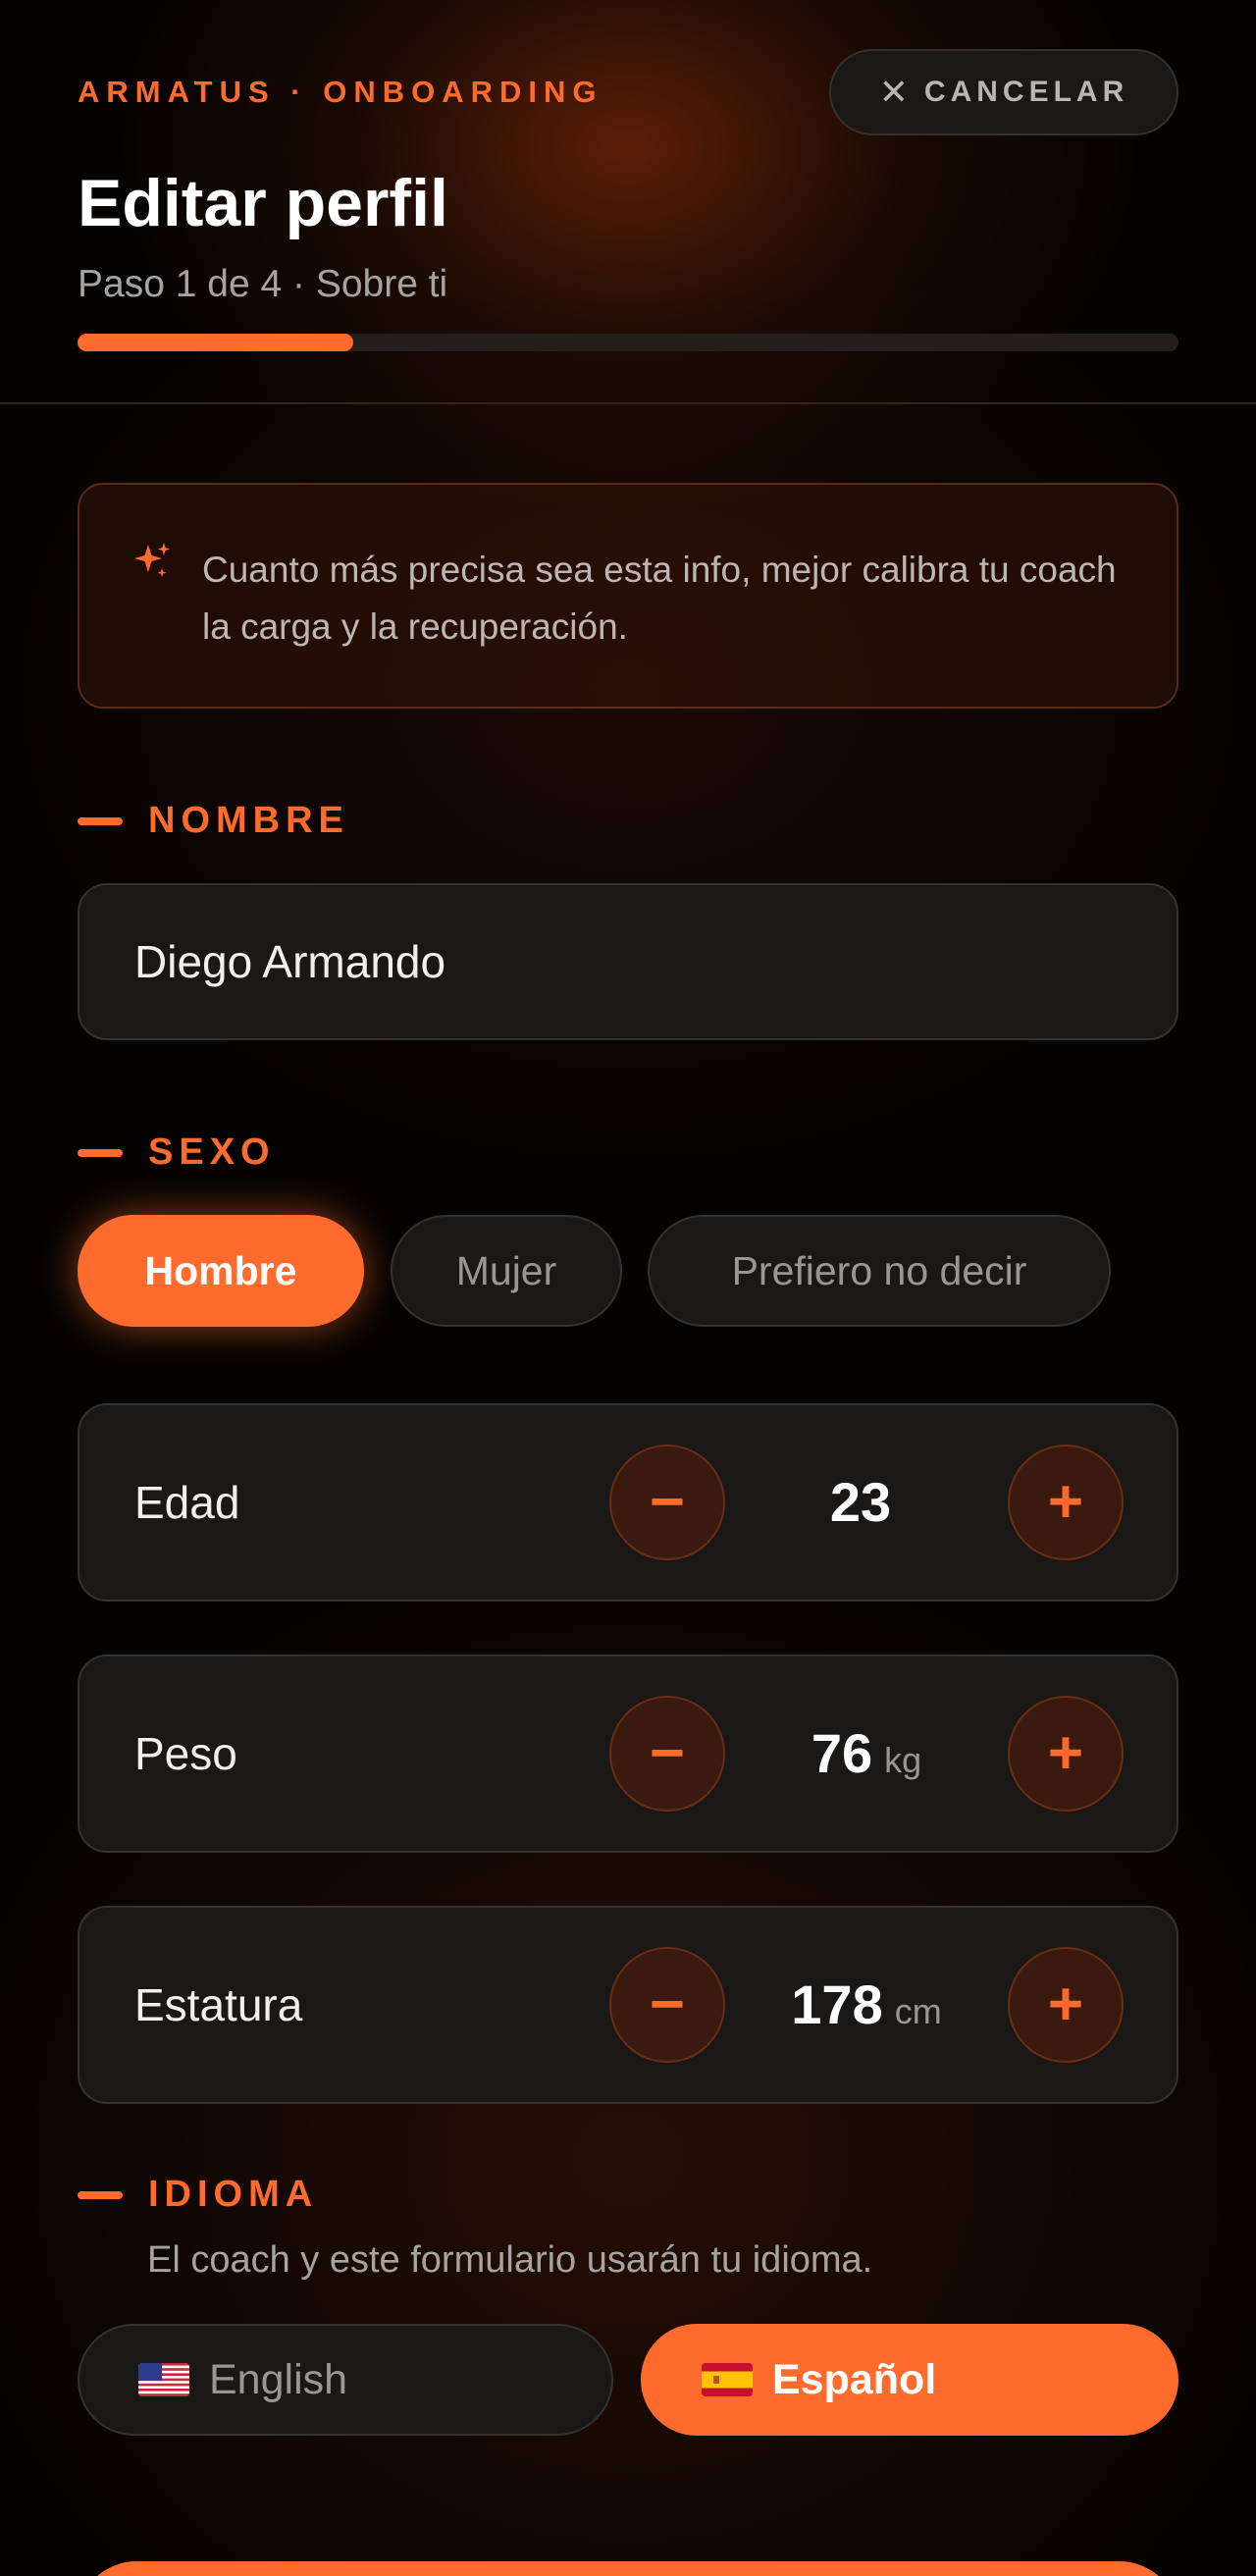 The image size is (1256, 2576). I want to click on age-stepper: Edad − 23 +, so click(628, 1502).